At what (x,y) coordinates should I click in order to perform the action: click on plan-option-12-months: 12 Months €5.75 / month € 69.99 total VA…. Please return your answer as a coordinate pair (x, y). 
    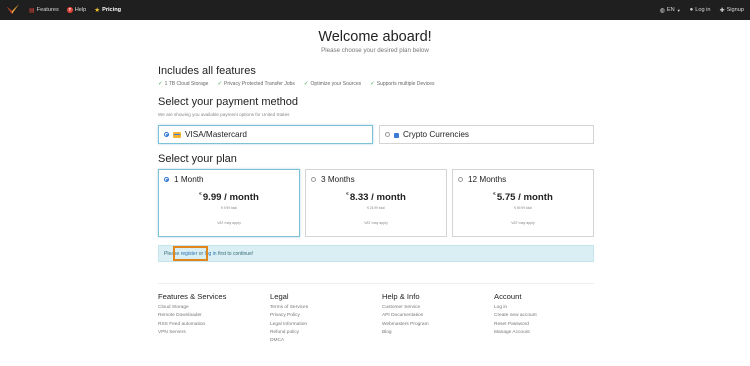
    Looking at the image, I should click on (523, 203).